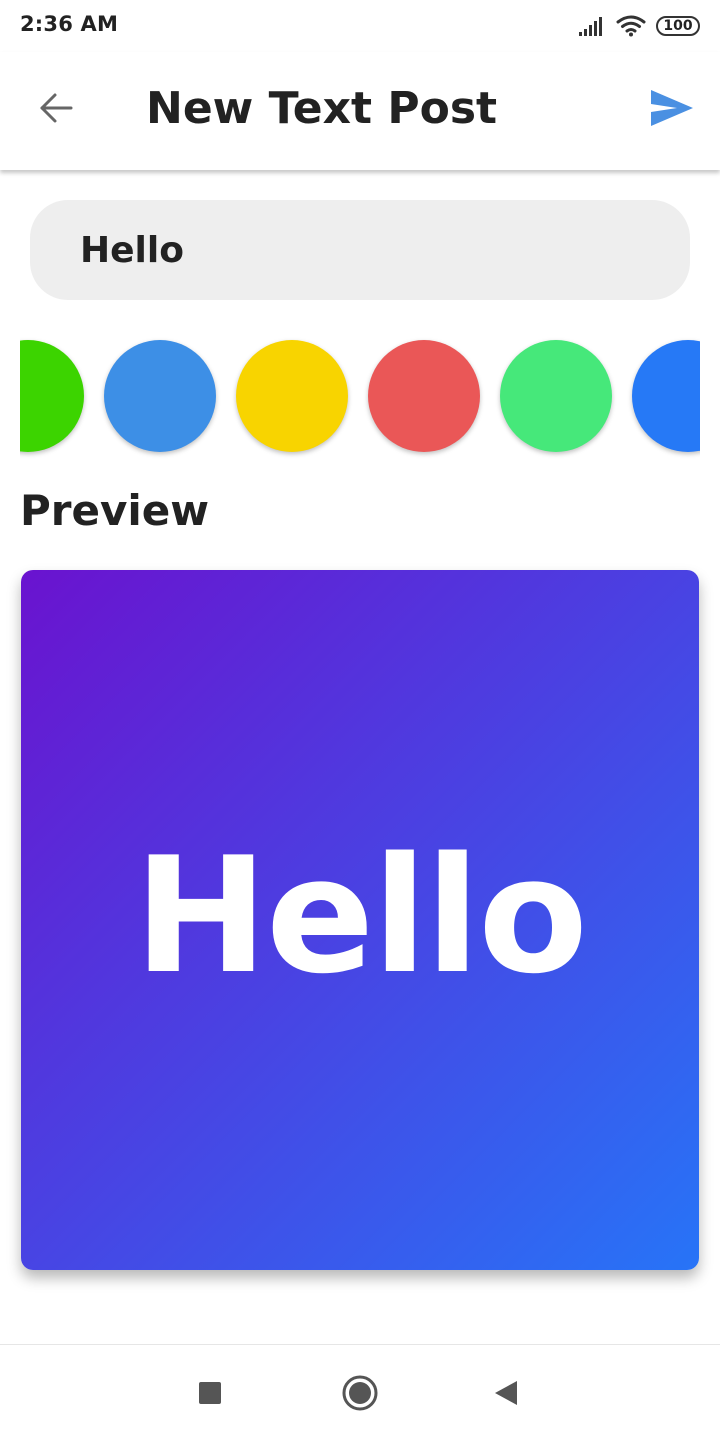 Image resolution: width=720 pixels, height=1440 pixels. What do you see at coordinates (115, 510) in the screenshot?
I see `preview-label: Preview` at bounding box center [115, 510].